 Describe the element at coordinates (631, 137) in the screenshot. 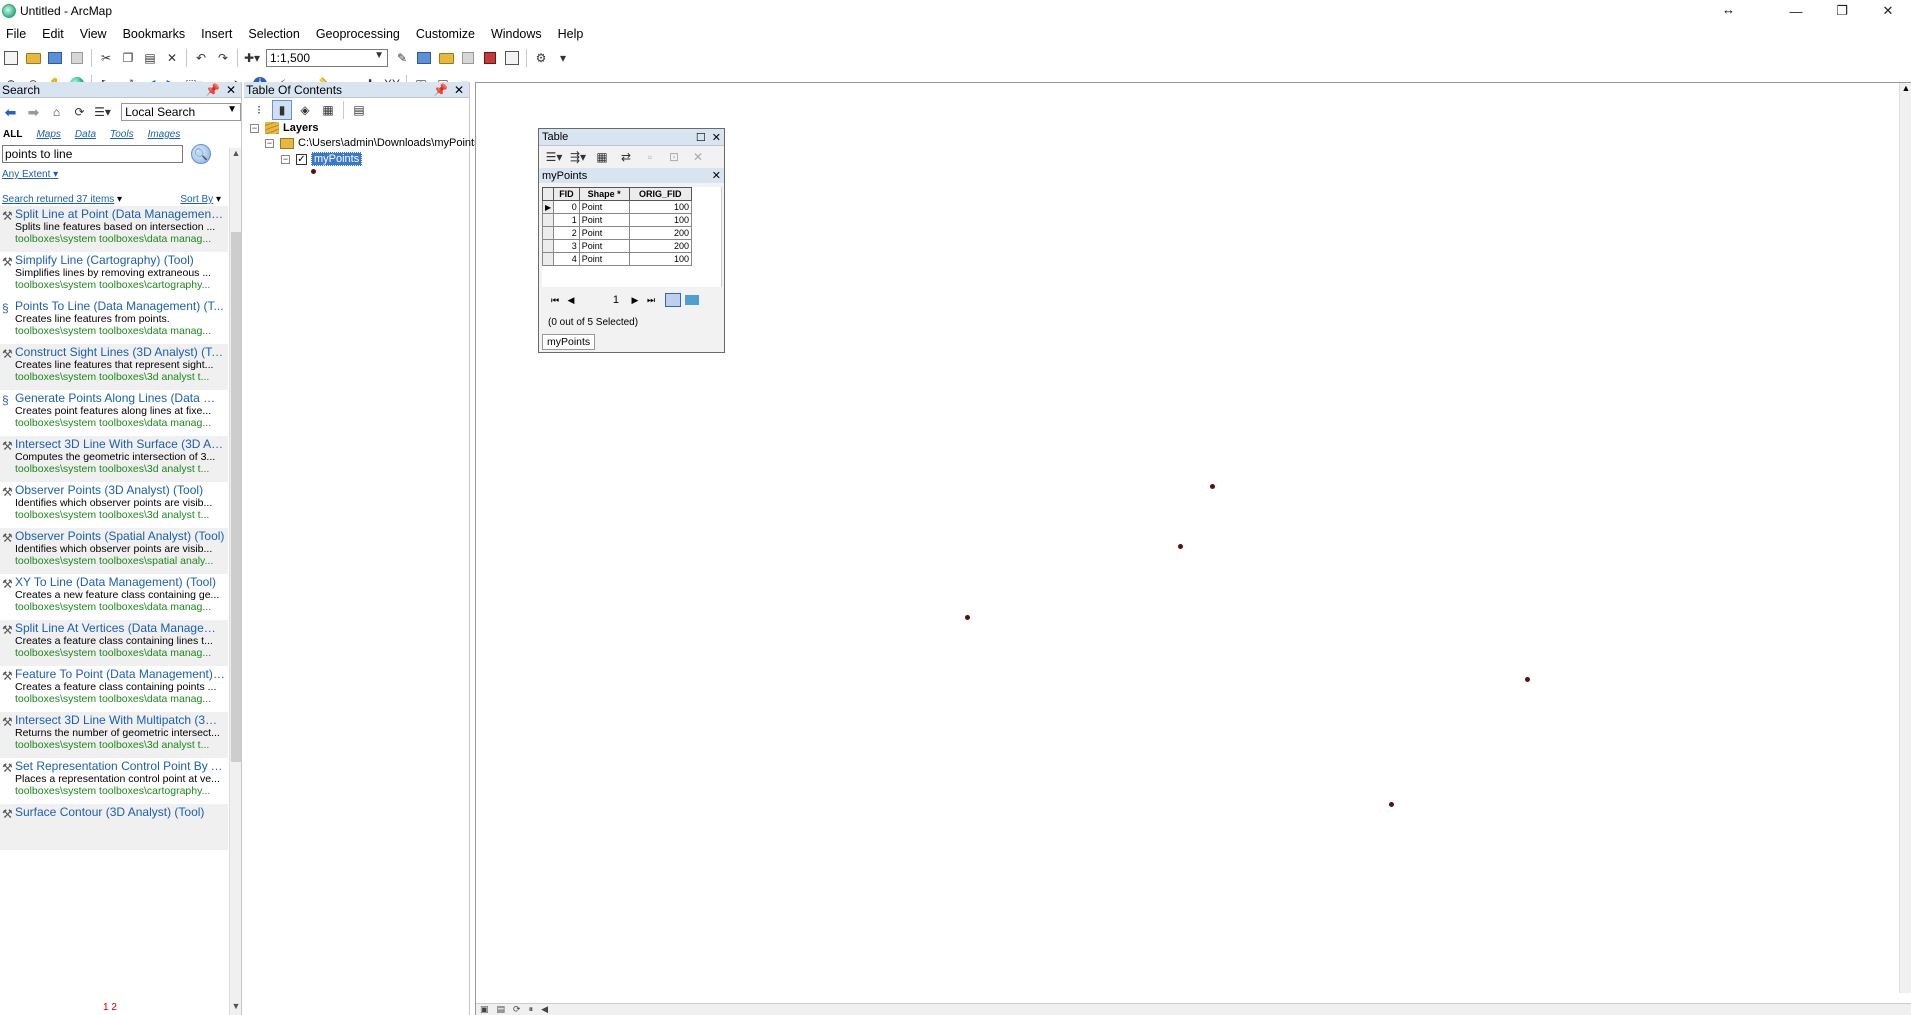

I see `table-window-header: Table ☐ ✕` at that location.